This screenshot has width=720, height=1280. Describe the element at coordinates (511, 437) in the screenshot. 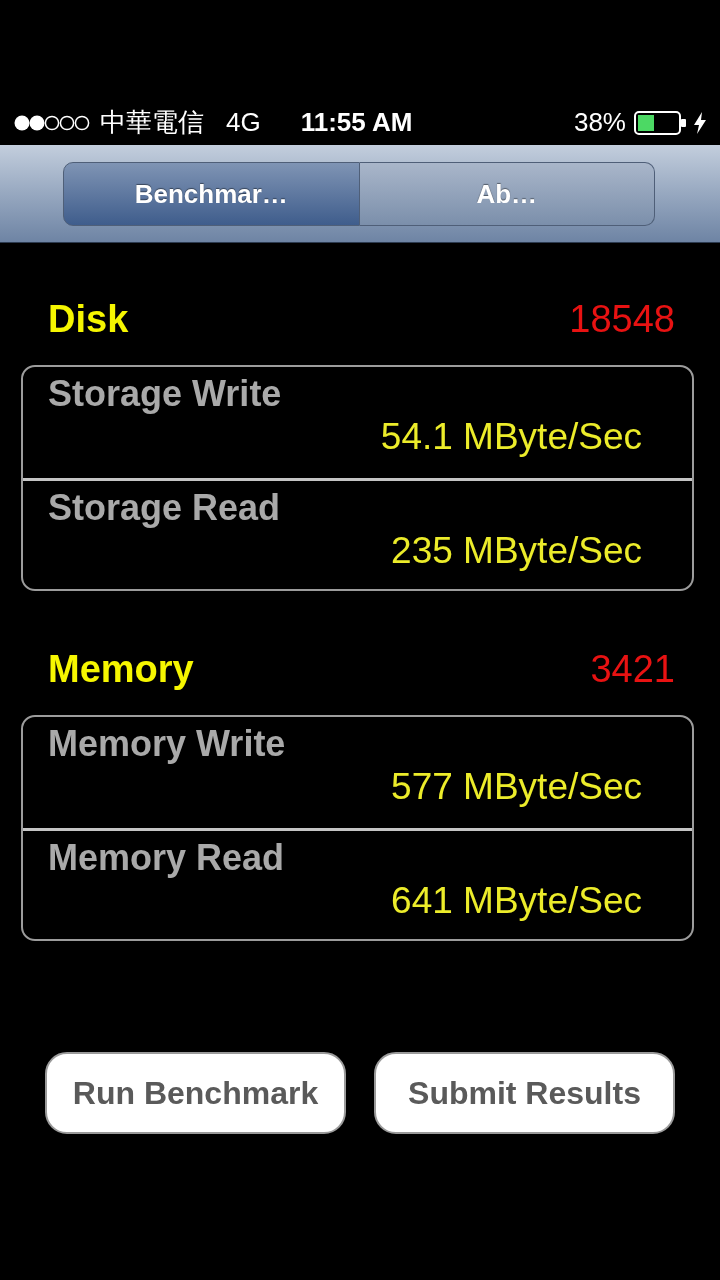

I see `metric-value: 54.1 MByte/Sec` at that location.